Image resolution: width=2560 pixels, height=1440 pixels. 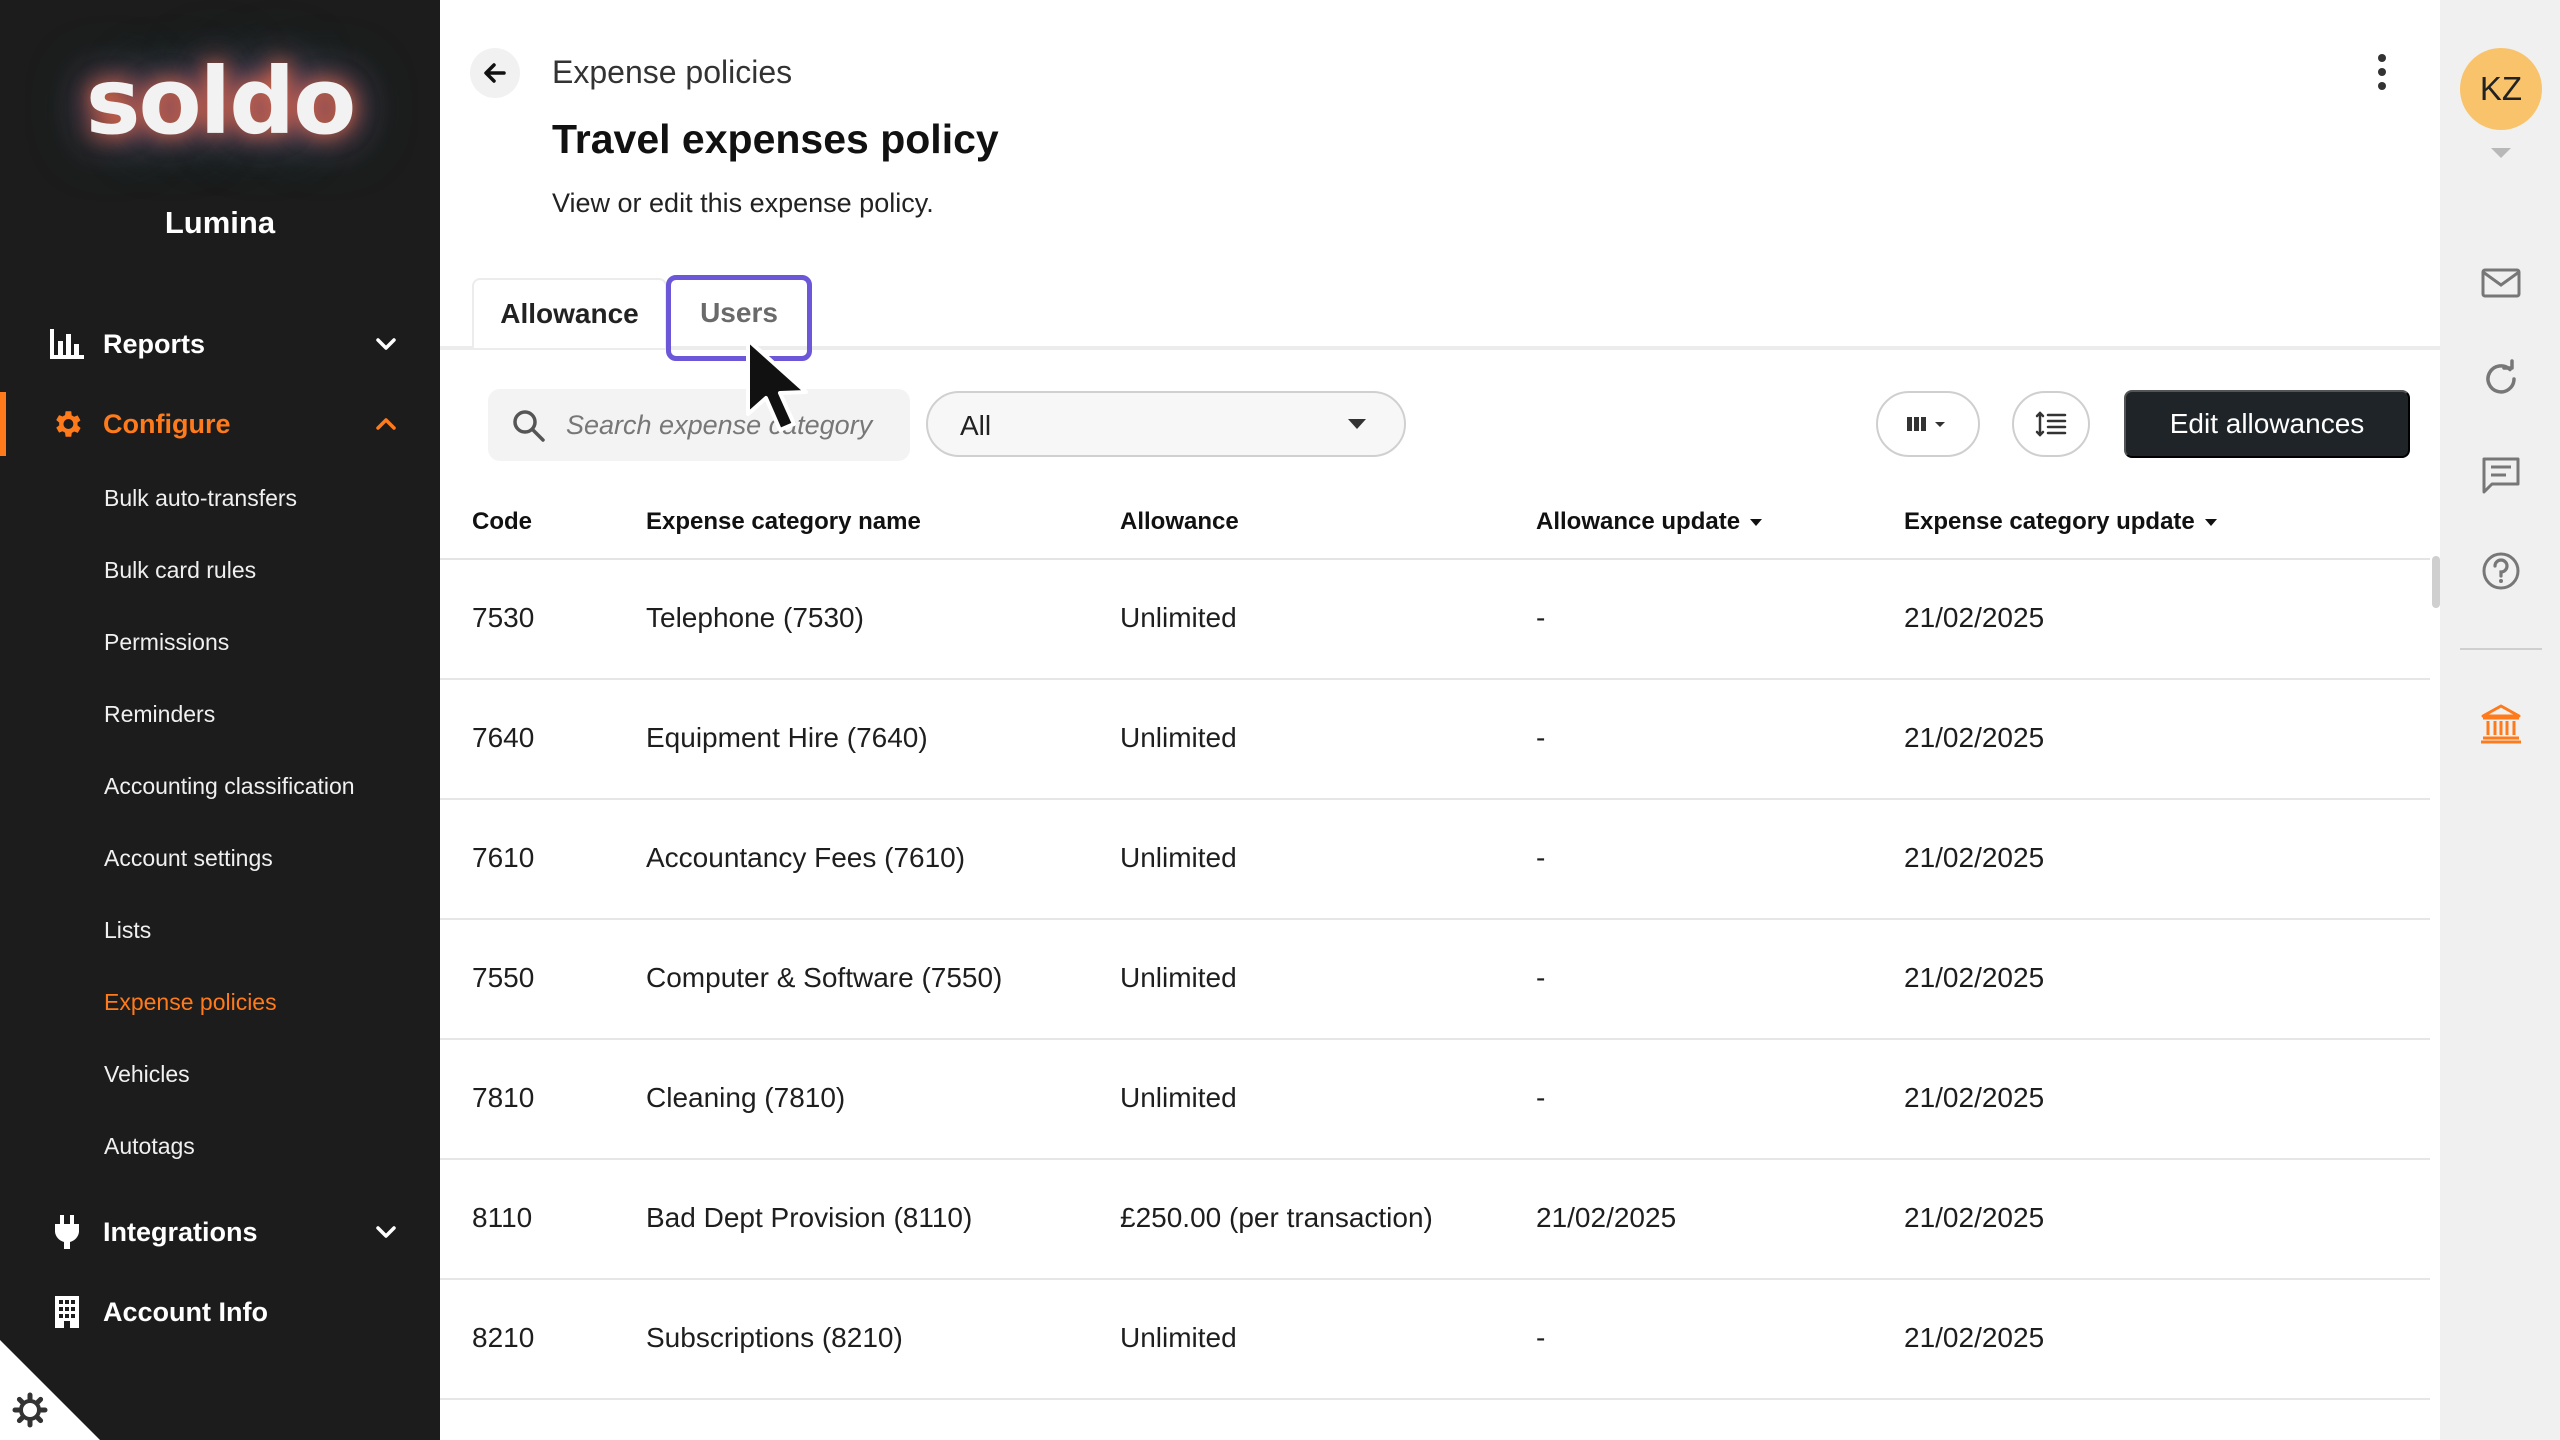 I want to click on cell-code: 7640, so click(x=503, y=737).